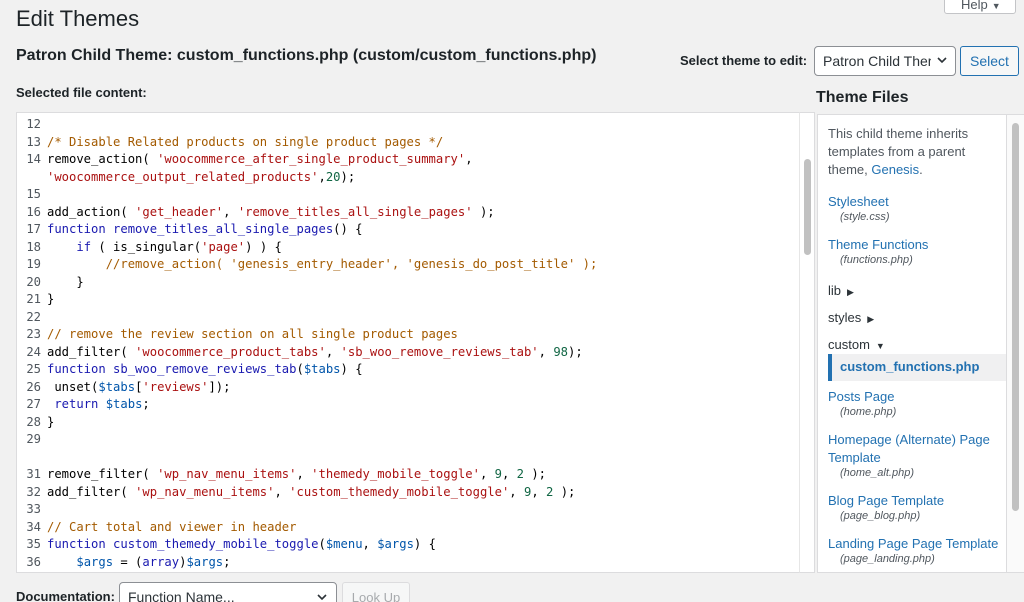 The image size is (1024, 602). I want to click on line-number: 26, so click(33, 386).